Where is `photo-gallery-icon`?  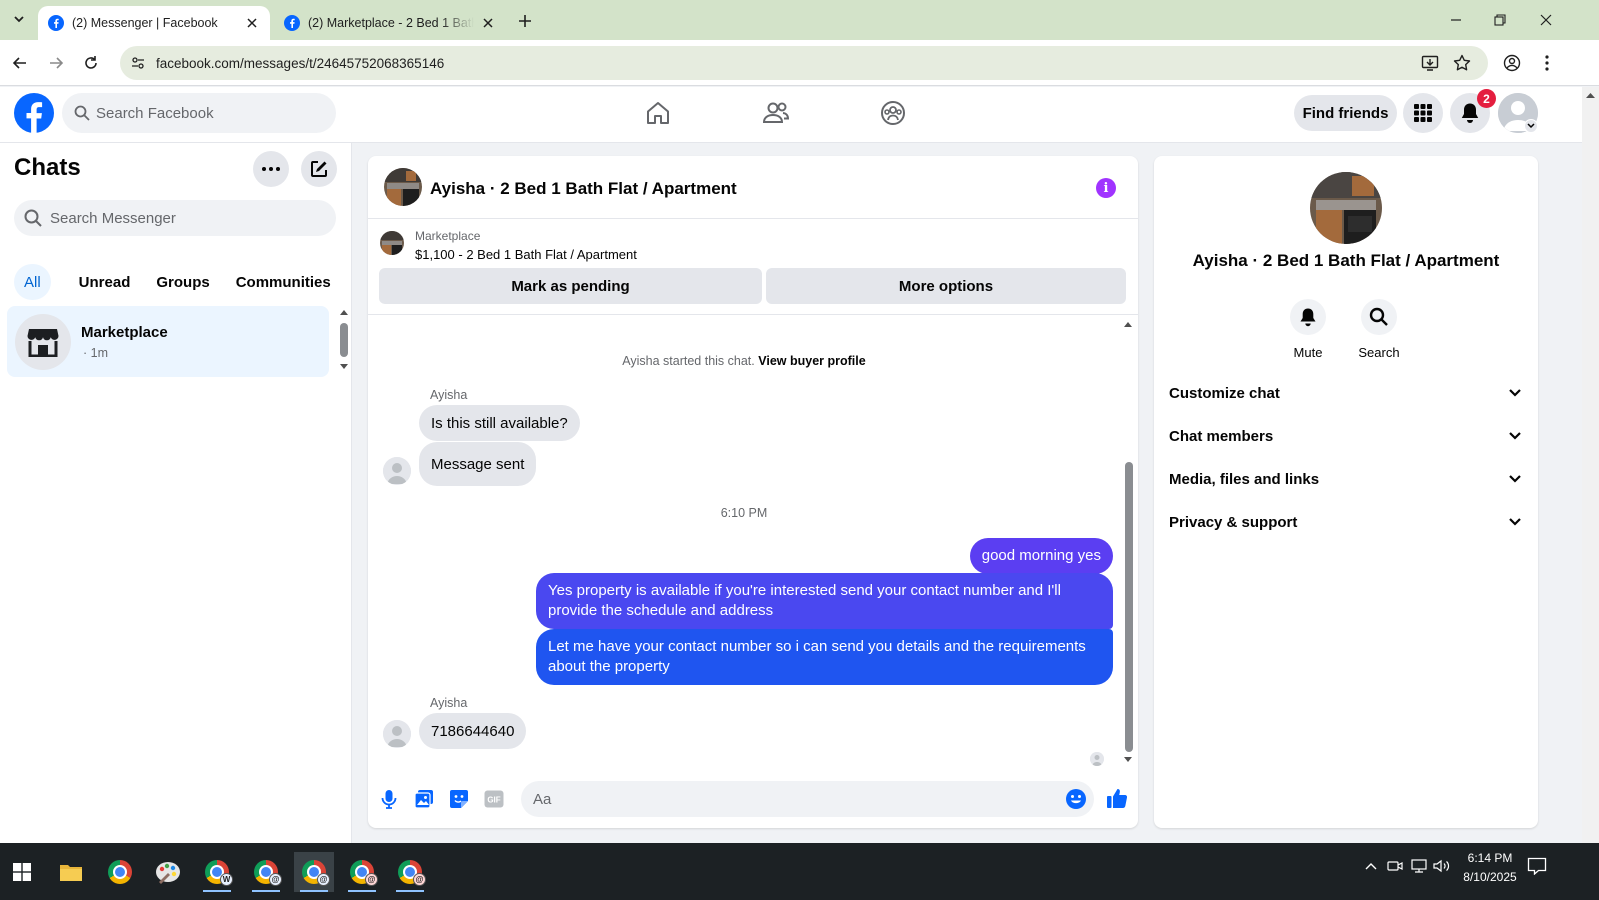
photo-gallery-icon is located at coordinates (423, 799).